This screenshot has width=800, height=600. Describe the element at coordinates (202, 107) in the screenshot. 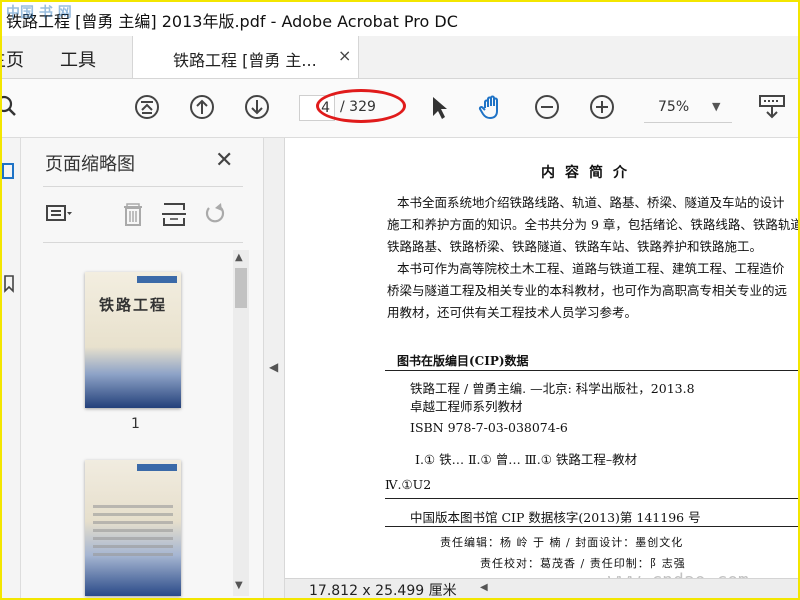

I see `prev-page-icon` at that location.